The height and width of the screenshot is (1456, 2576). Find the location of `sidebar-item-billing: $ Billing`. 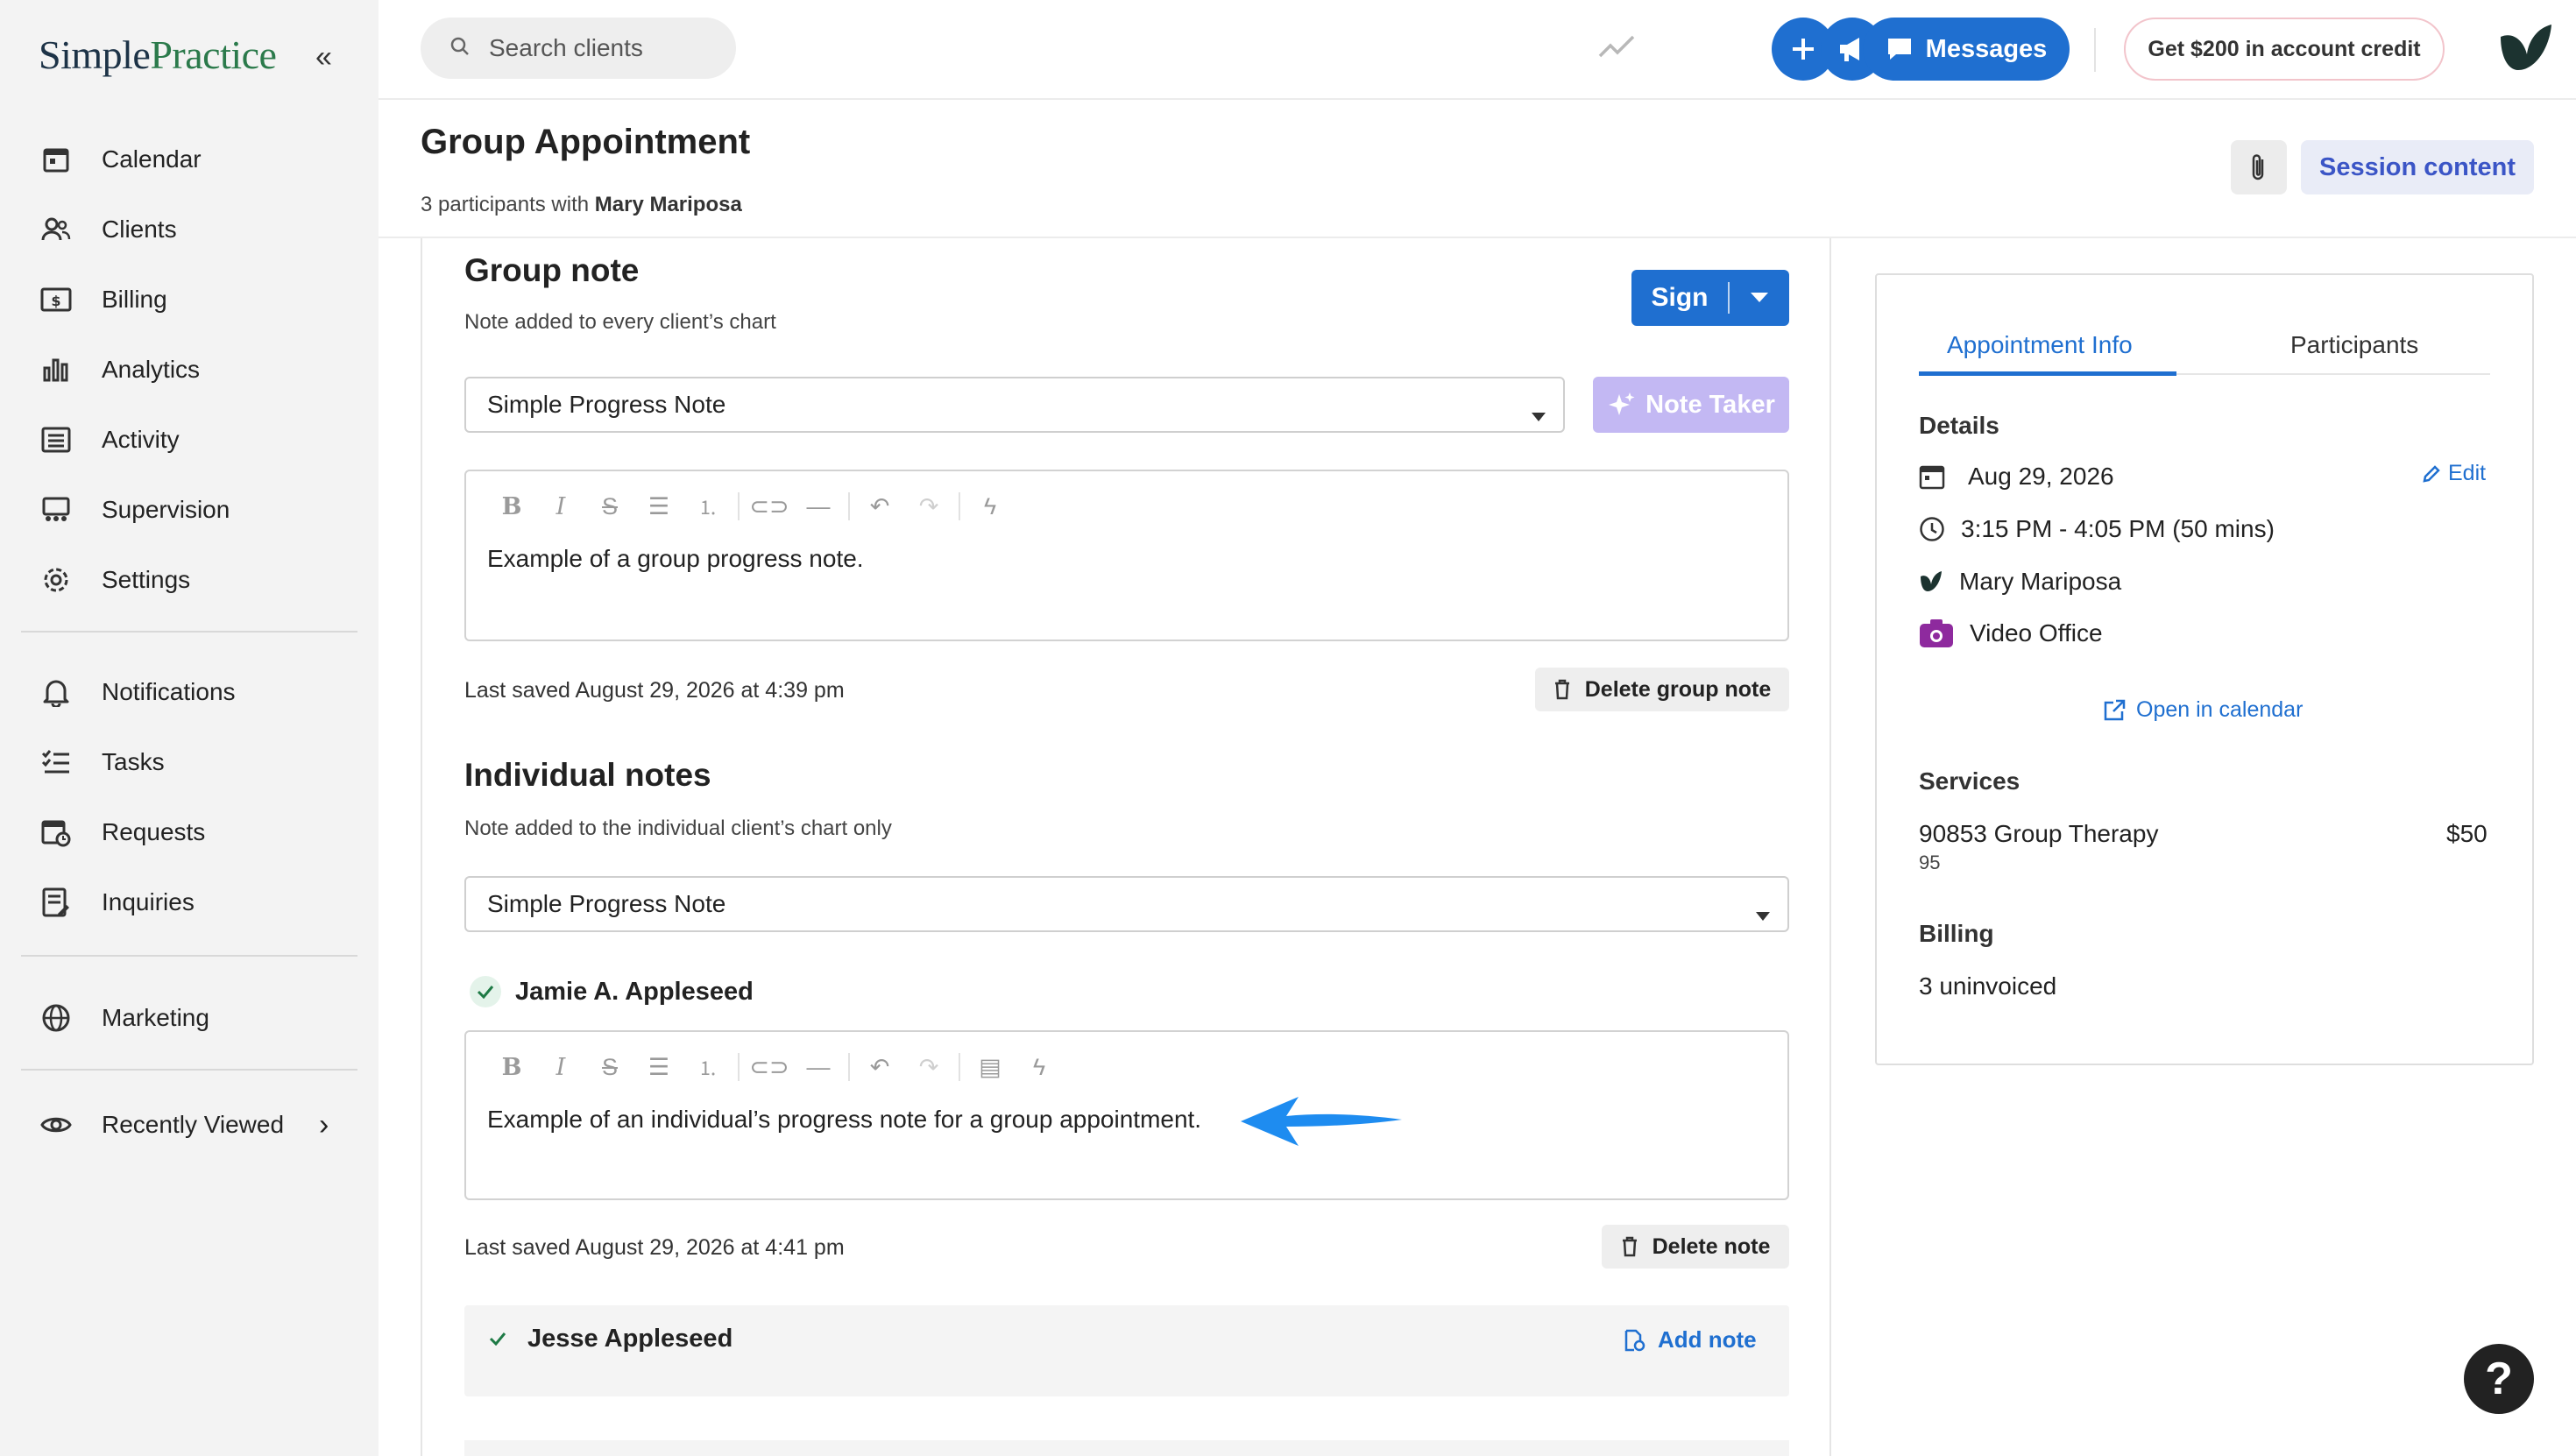

sidebar-item-billing: $ Billing is located at coordinates (196, 299).